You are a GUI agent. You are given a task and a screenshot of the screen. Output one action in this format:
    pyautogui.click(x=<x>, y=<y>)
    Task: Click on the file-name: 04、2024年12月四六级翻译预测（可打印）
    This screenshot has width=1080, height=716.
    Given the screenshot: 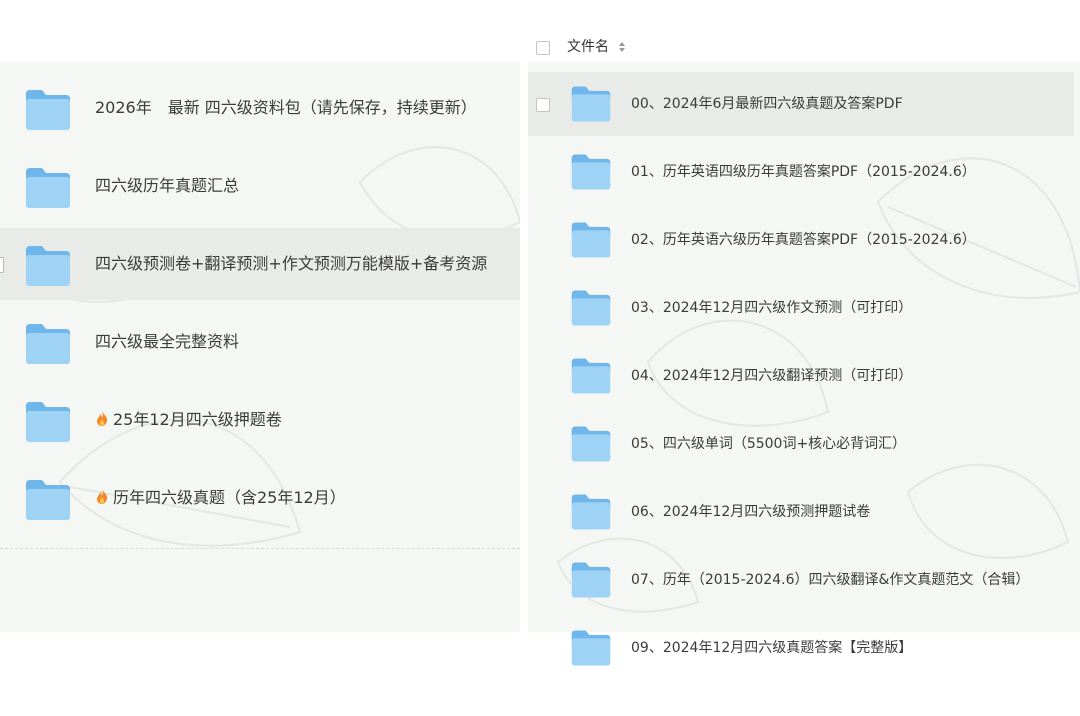 What is the action you would take?
    pyautogui.click(x=771, y=376)
    